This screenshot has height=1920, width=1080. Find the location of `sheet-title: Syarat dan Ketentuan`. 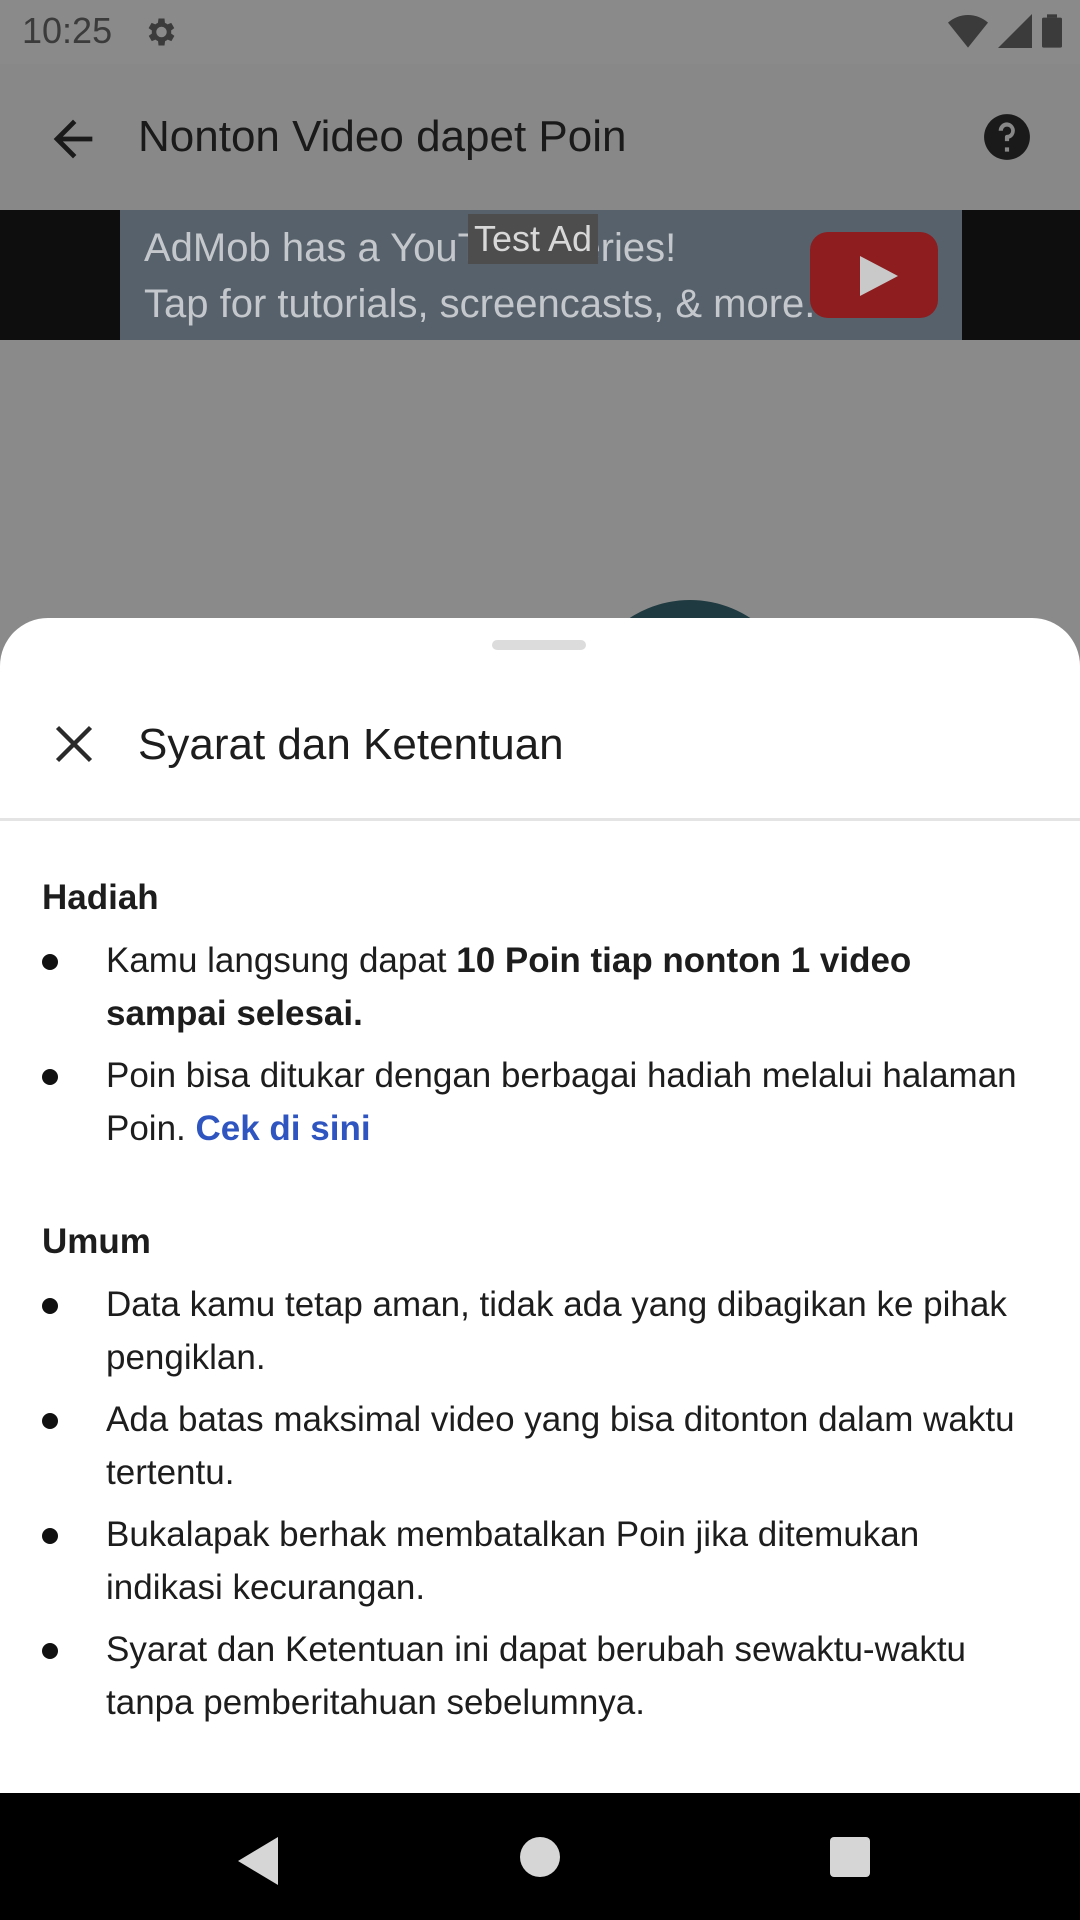

sheet-title: Syarat dan Ketentuan is located at coordinates (351, 744).